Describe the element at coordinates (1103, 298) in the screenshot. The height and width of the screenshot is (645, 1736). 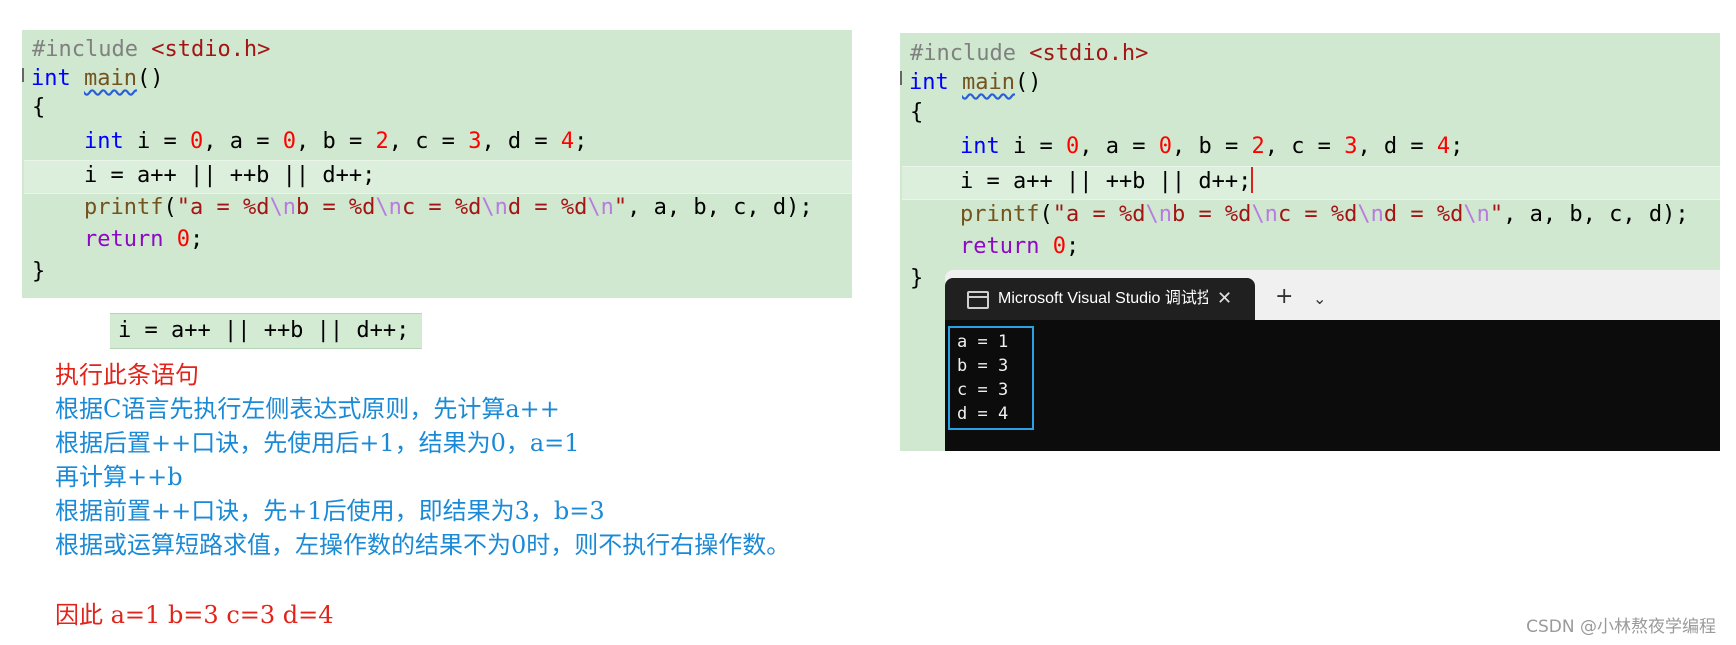
I see `terminal-tab-title: Microsoft Visual Studio 调试控制台` at that location.